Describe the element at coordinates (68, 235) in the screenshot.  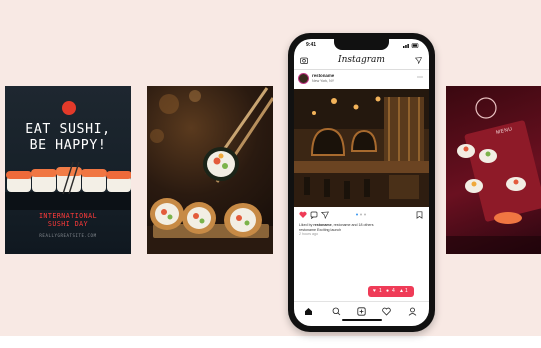
I see `poster-url: REALLYGREATSITE.COM` at that location.